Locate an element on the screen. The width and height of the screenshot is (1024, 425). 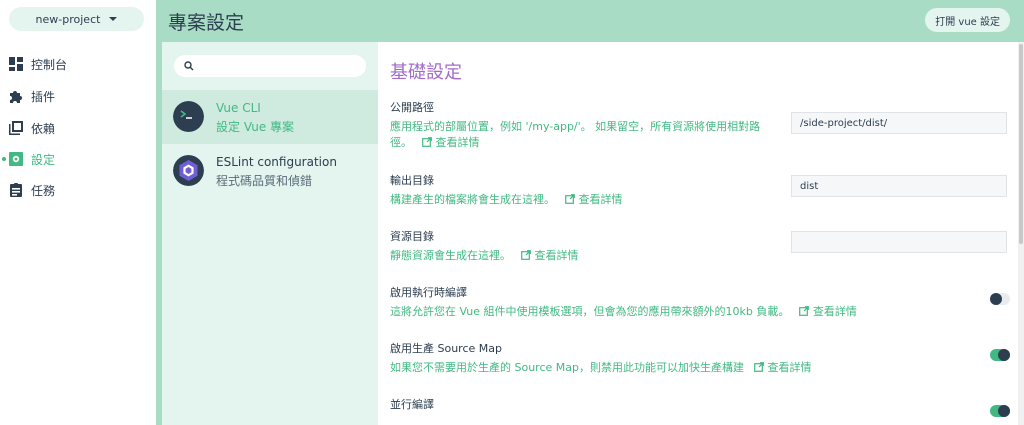
parallel-toggle is located at coordinates (1000, 411).